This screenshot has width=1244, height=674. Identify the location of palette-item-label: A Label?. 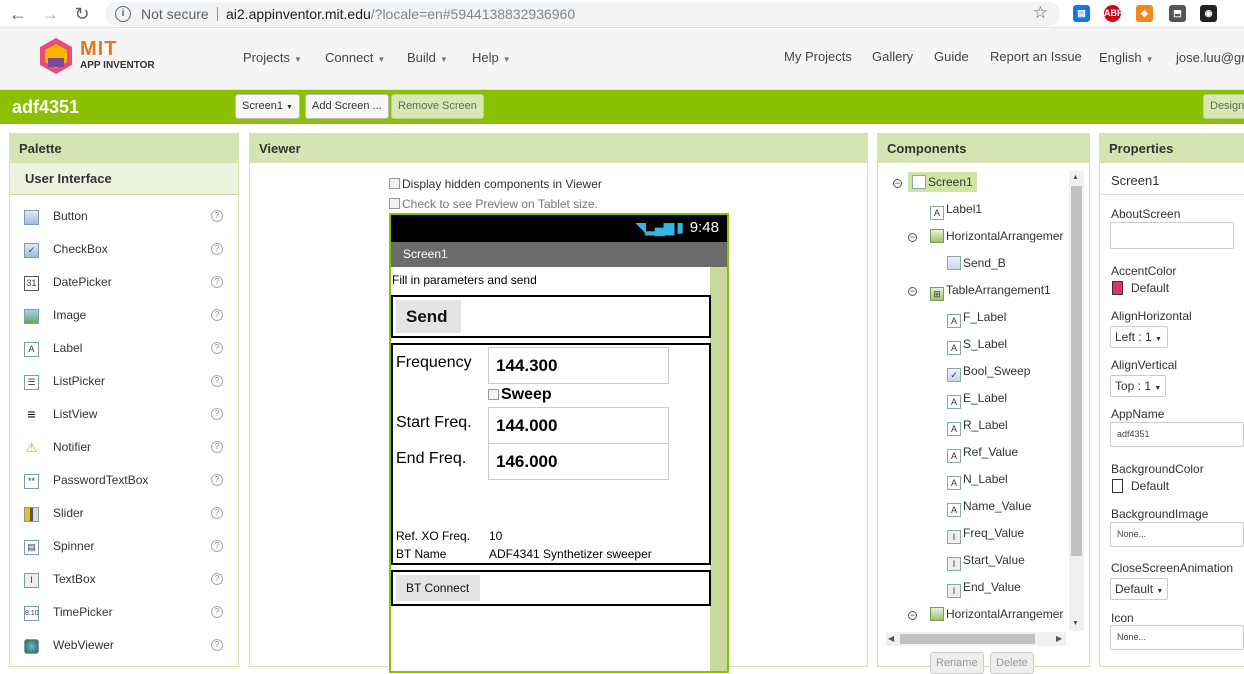
(124, 348).